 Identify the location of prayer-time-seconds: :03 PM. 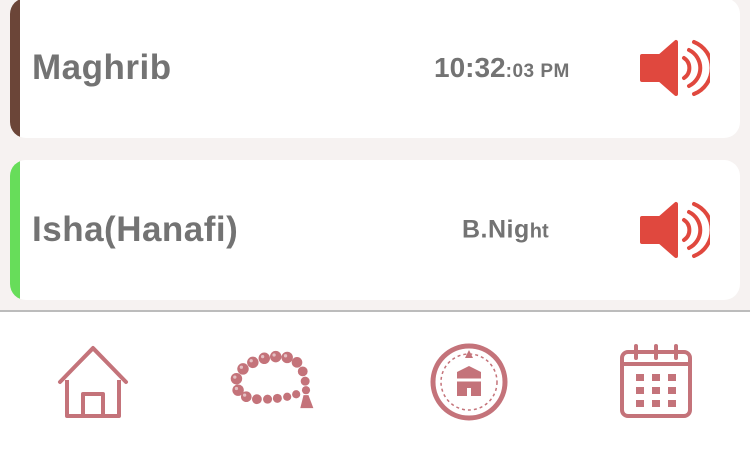
(537, 71).